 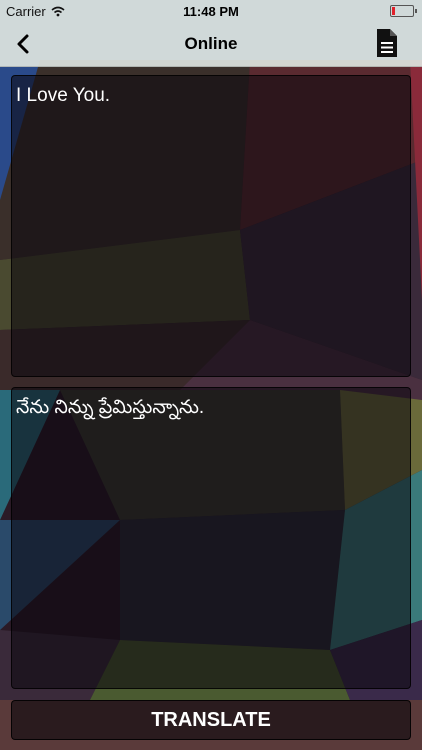 I want to click on status-bar: Carrier, so click(x=211, y=11).